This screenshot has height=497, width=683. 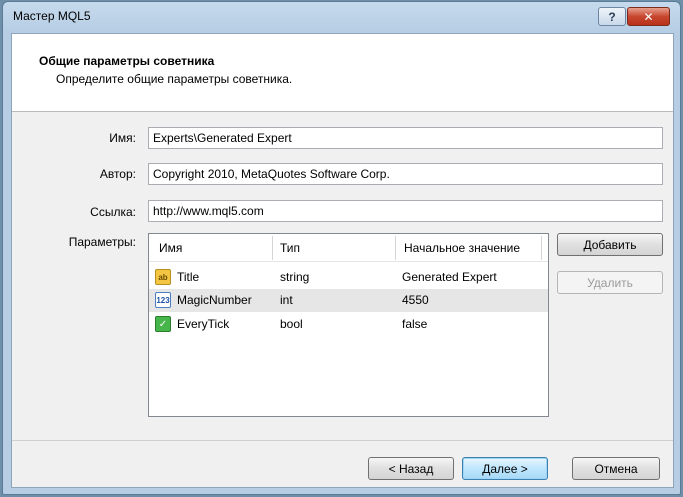 I want to click on next-button: Далее >, so click(x=505, y=468).